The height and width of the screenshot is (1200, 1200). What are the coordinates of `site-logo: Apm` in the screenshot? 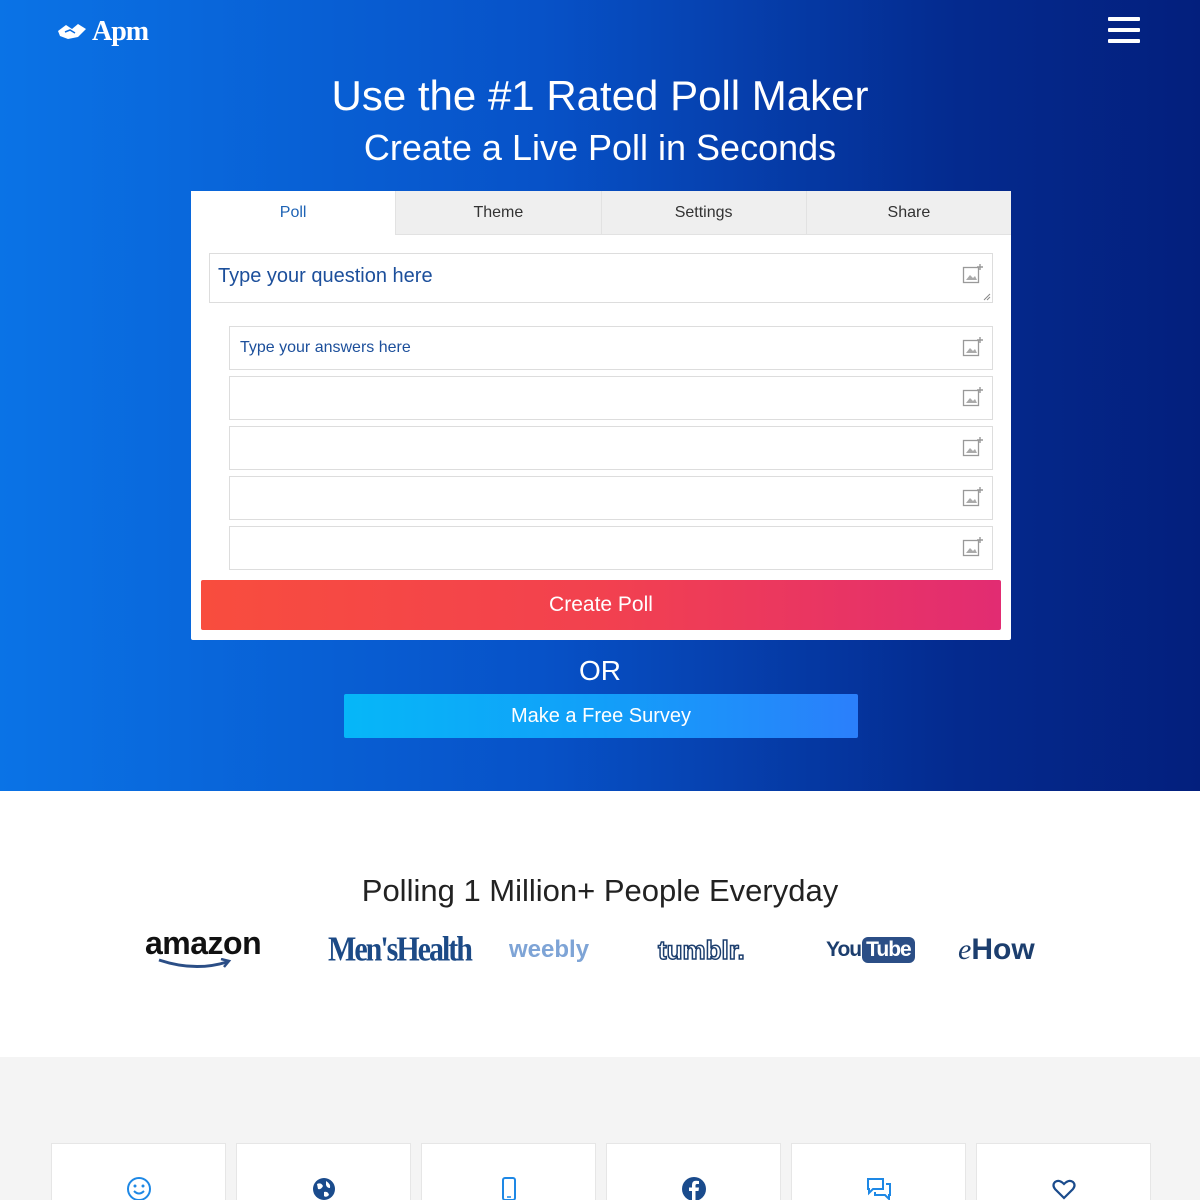 It's located at (102, 32).